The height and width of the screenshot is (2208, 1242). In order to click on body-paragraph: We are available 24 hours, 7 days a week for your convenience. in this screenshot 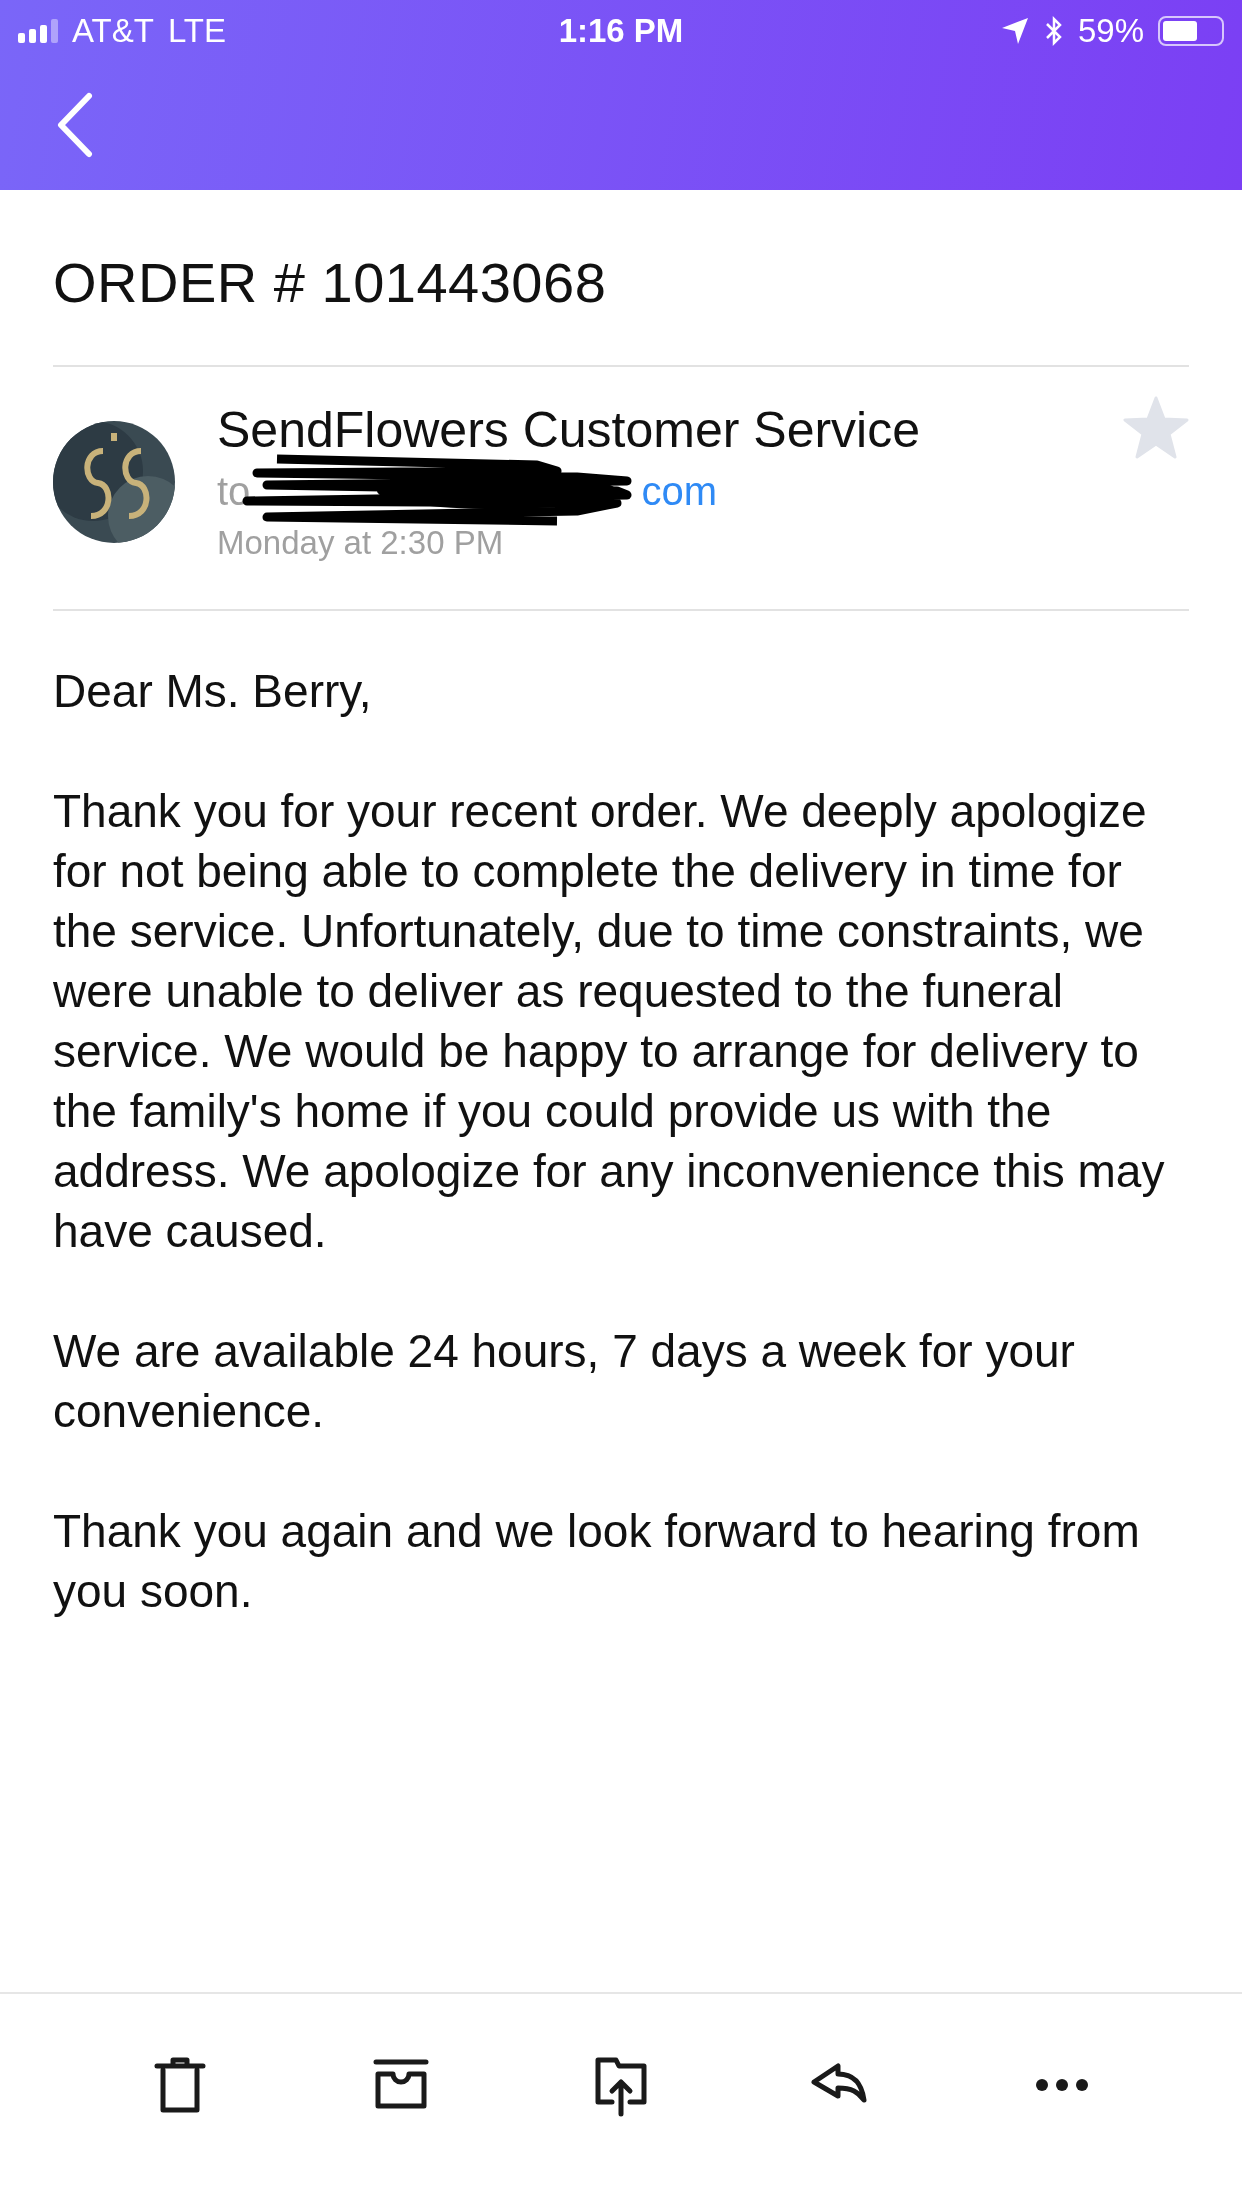, I will do `click(564, 1381)`.